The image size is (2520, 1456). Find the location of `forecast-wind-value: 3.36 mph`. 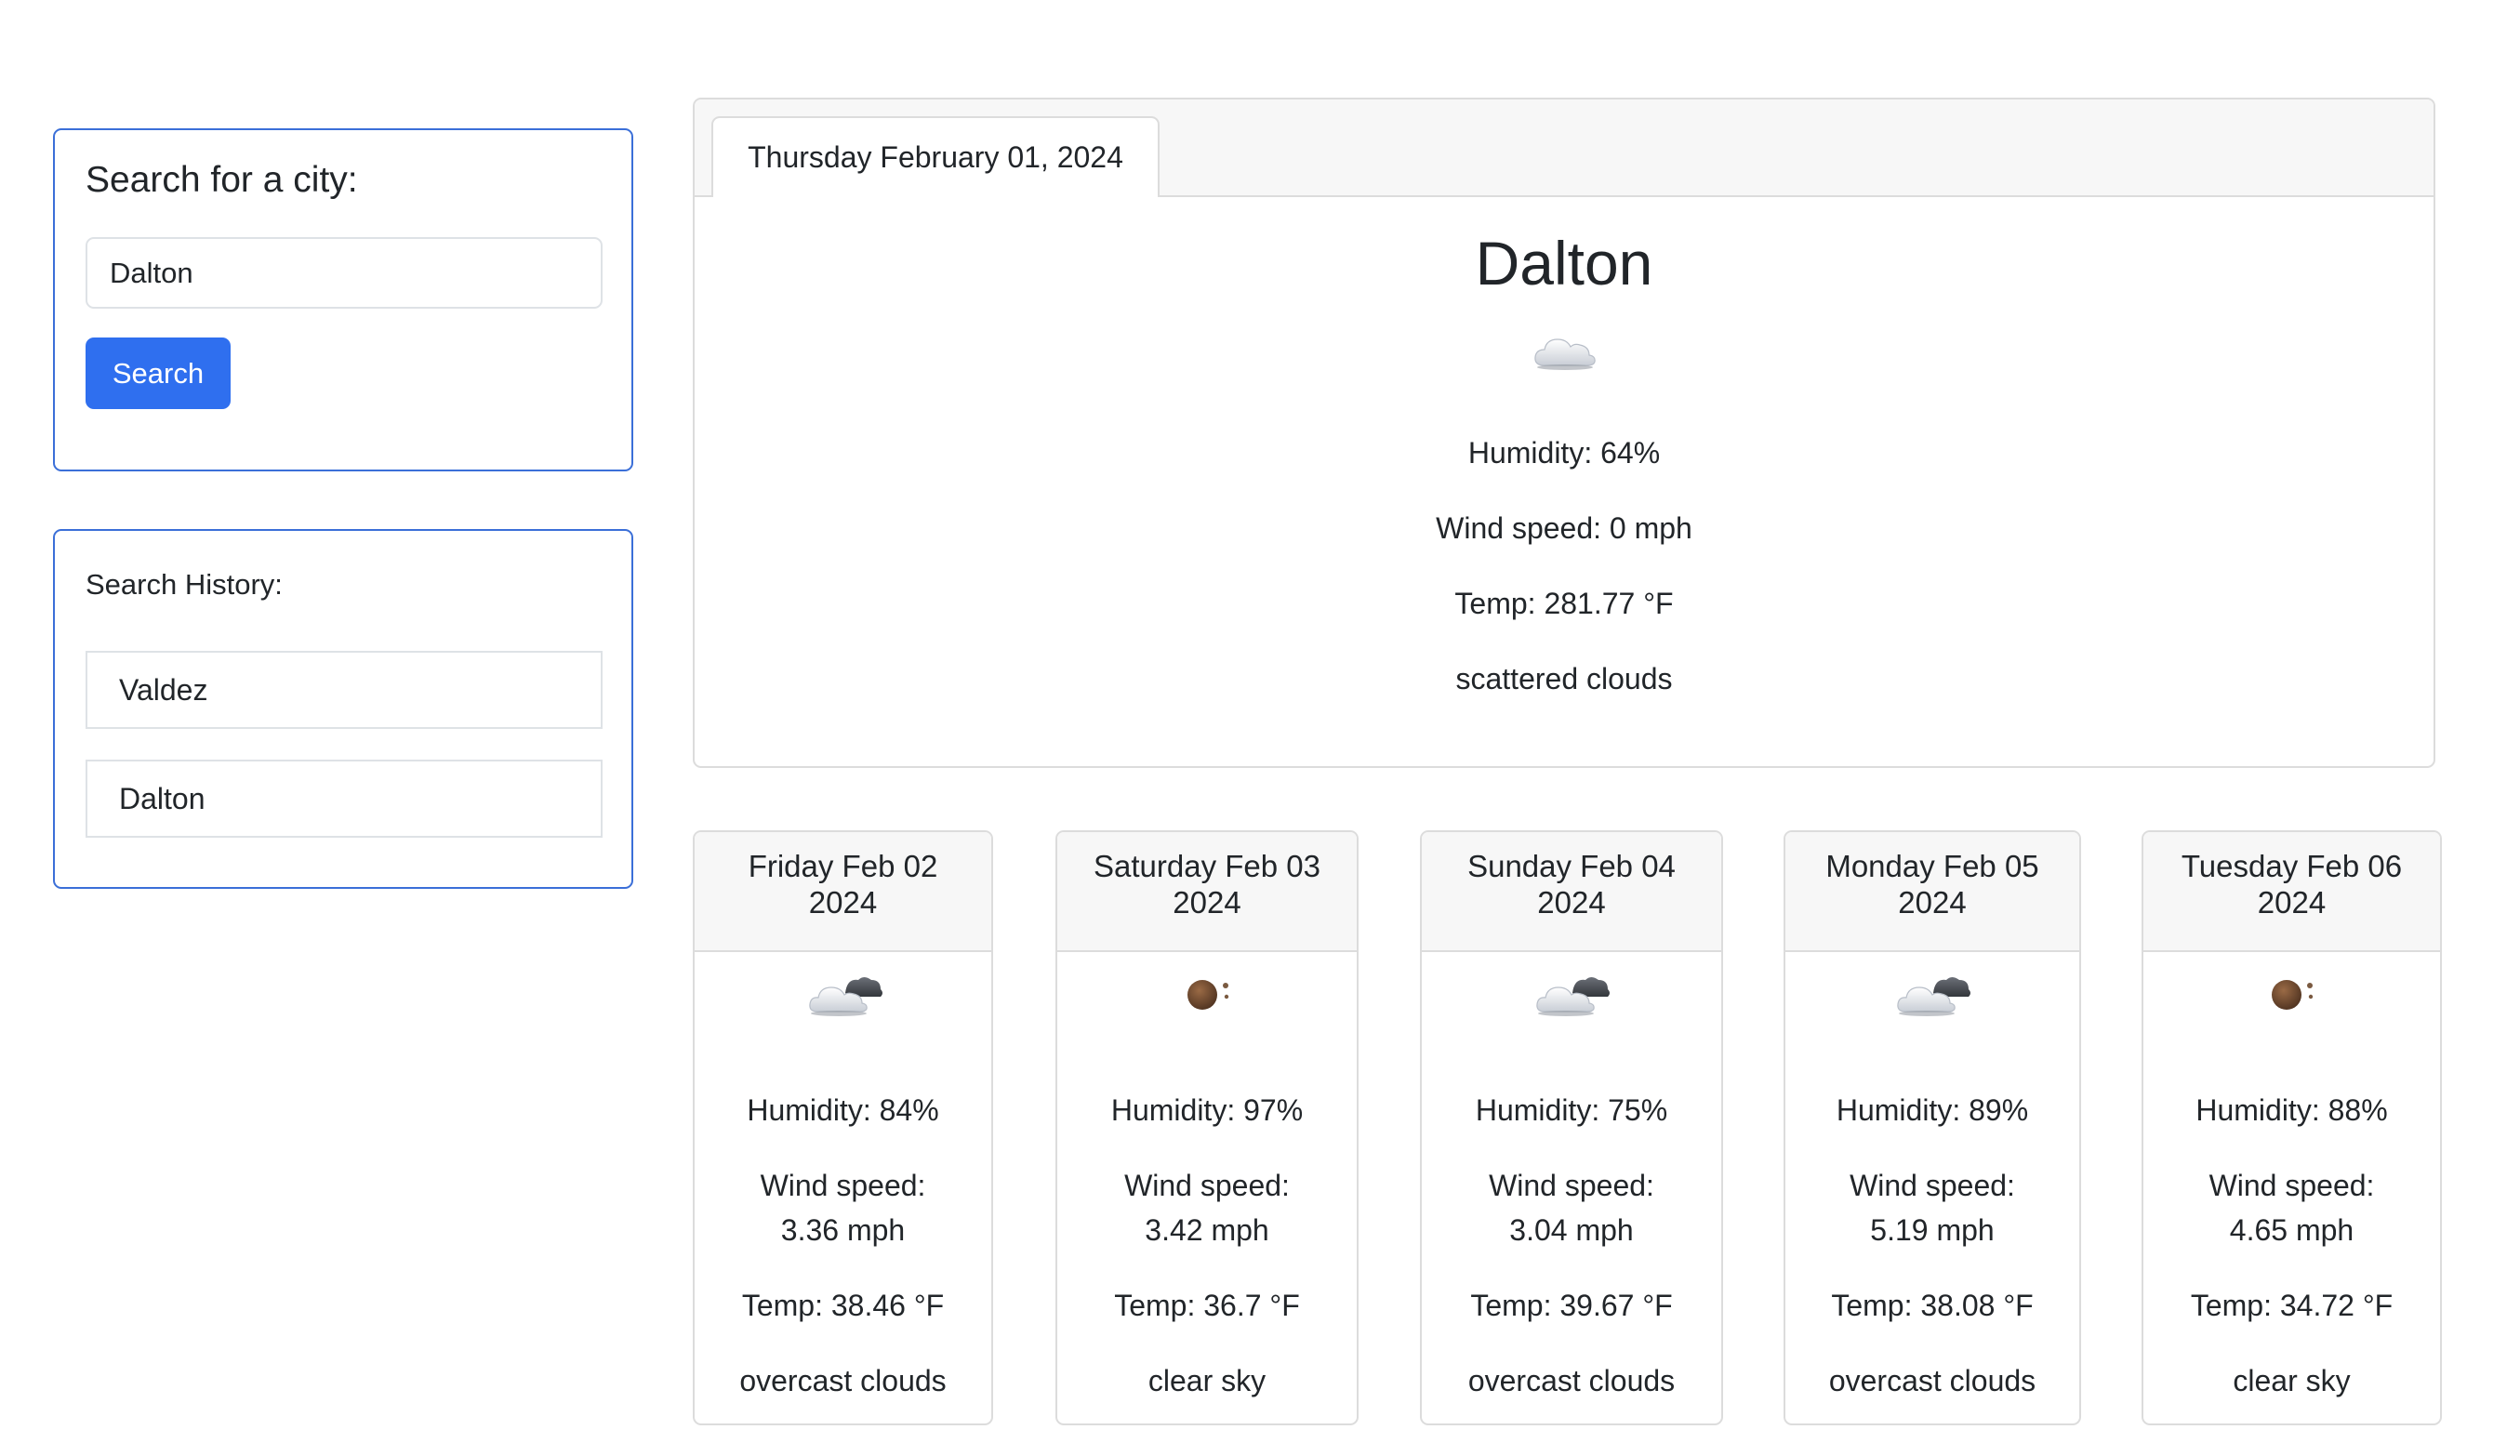

forecast-wind-value: 3.36 mph is located at coordinates (843, 1230).